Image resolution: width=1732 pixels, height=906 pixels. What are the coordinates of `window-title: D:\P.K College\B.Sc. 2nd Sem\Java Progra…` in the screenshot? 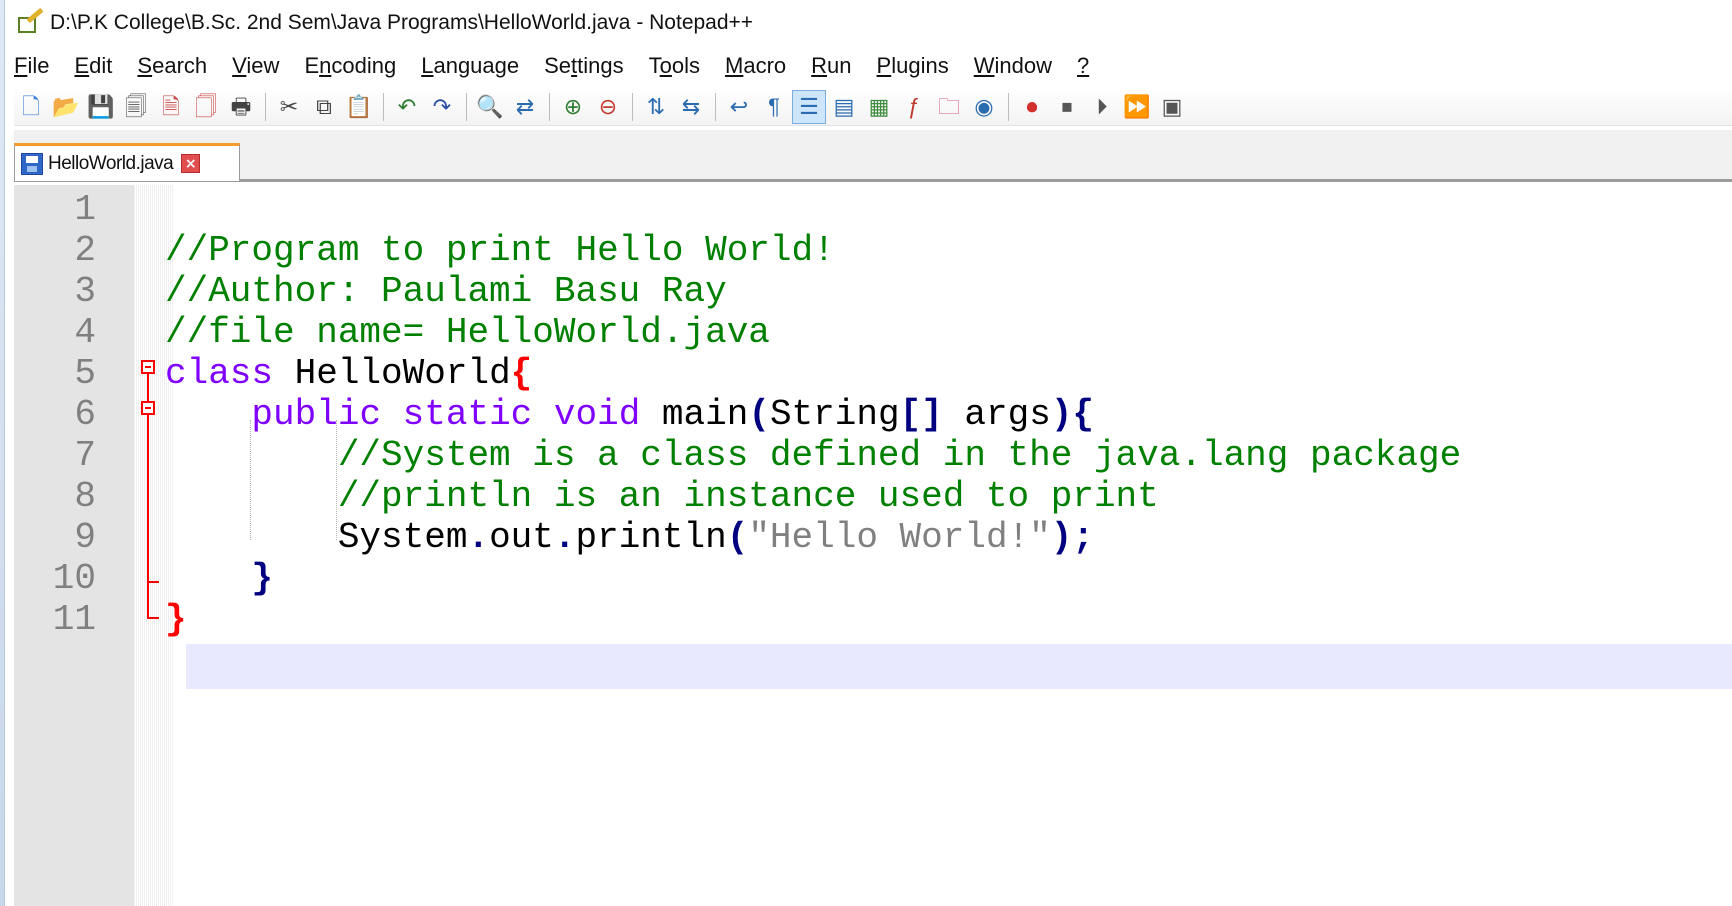 It's located at (402, 22).